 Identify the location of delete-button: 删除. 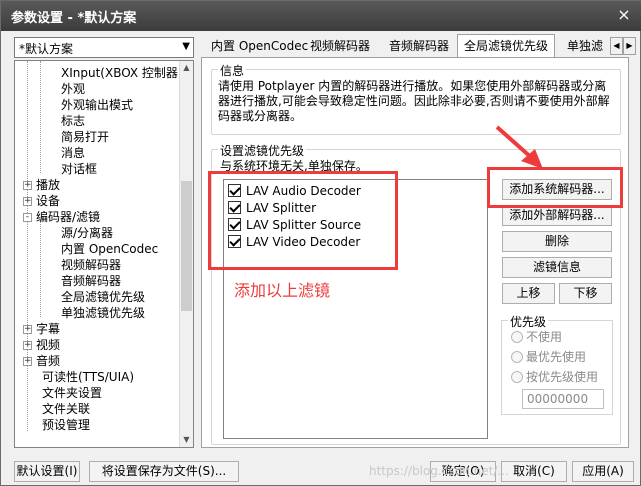
(557, 241).